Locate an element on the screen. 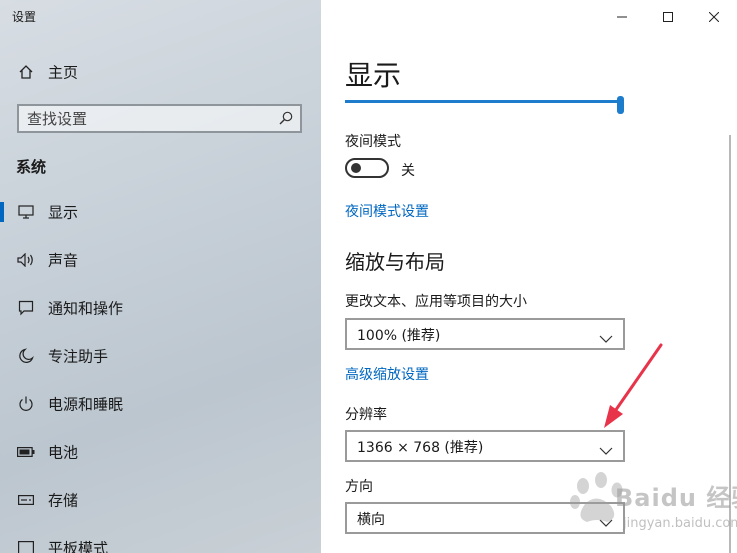 The height and width of the screenshot is (553, 737). orientation-value: 横向 is located at coordinates (371, 520).